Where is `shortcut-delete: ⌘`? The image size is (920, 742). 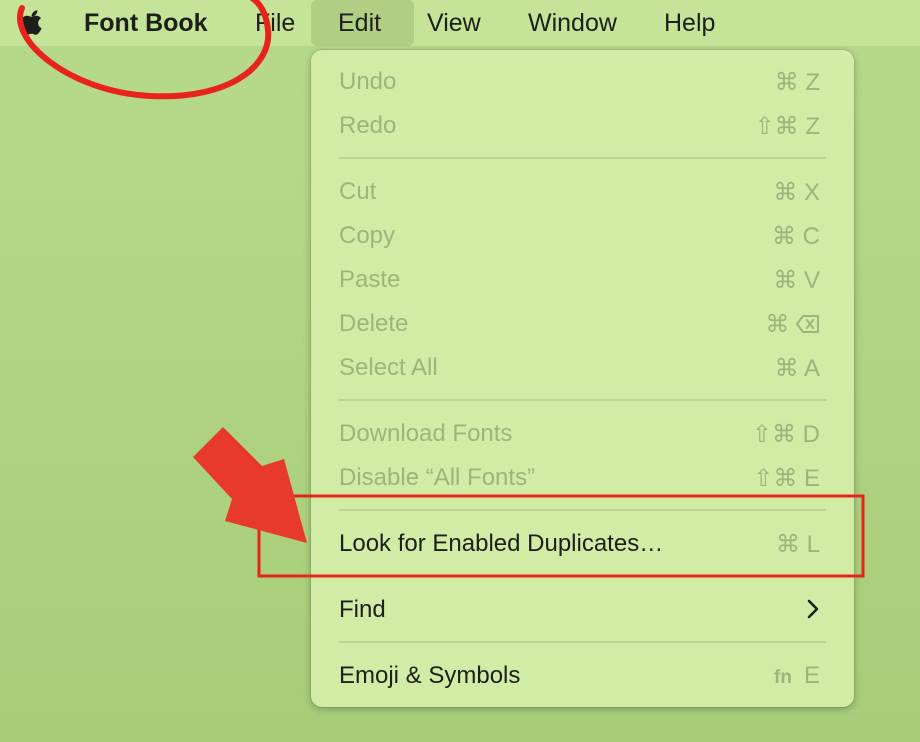 shortcut-delete: ⌘ is located at coordinates (792, 324).